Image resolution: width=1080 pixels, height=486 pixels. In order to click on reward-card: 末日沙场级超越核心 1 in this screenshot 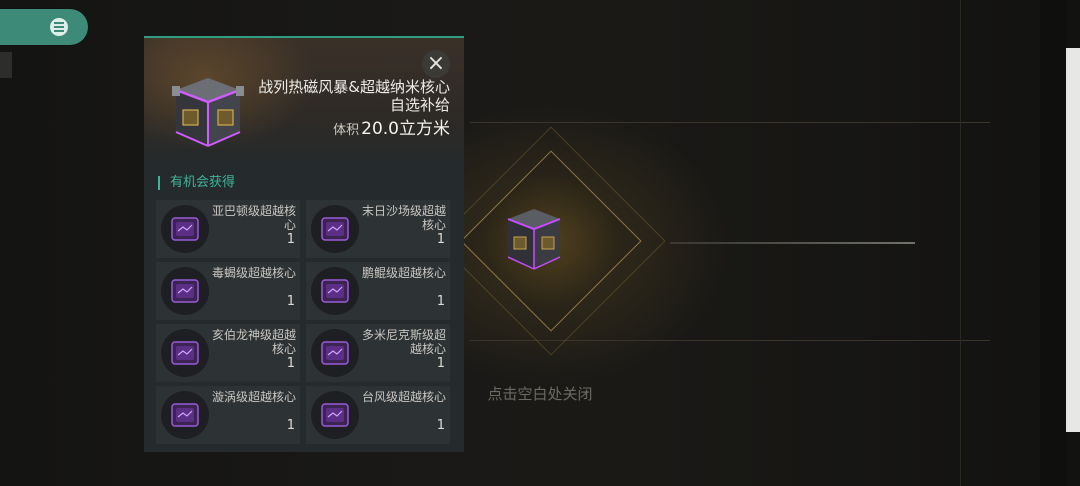, I will do `click(378, 229)`.